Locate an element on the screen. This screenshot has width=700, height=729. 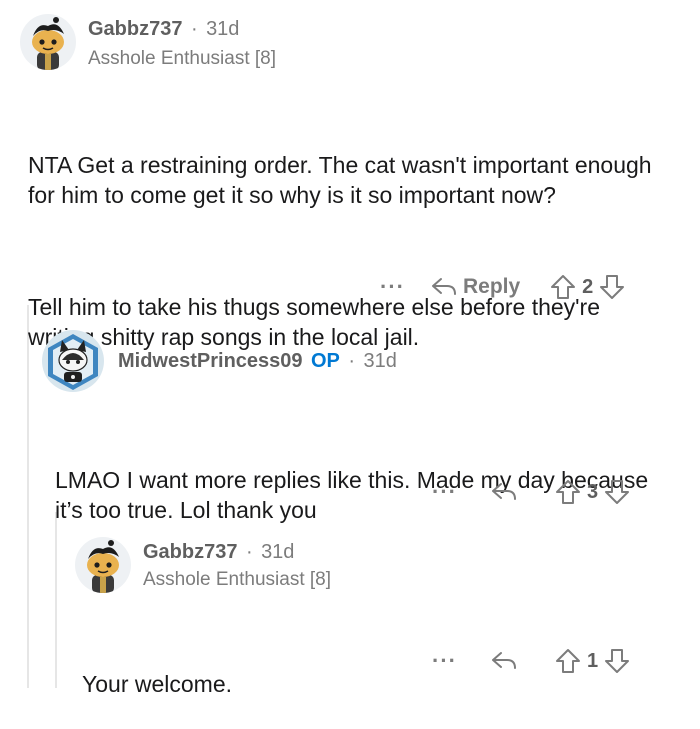
cat-avatar-icon is located at coordinates (73, 362).